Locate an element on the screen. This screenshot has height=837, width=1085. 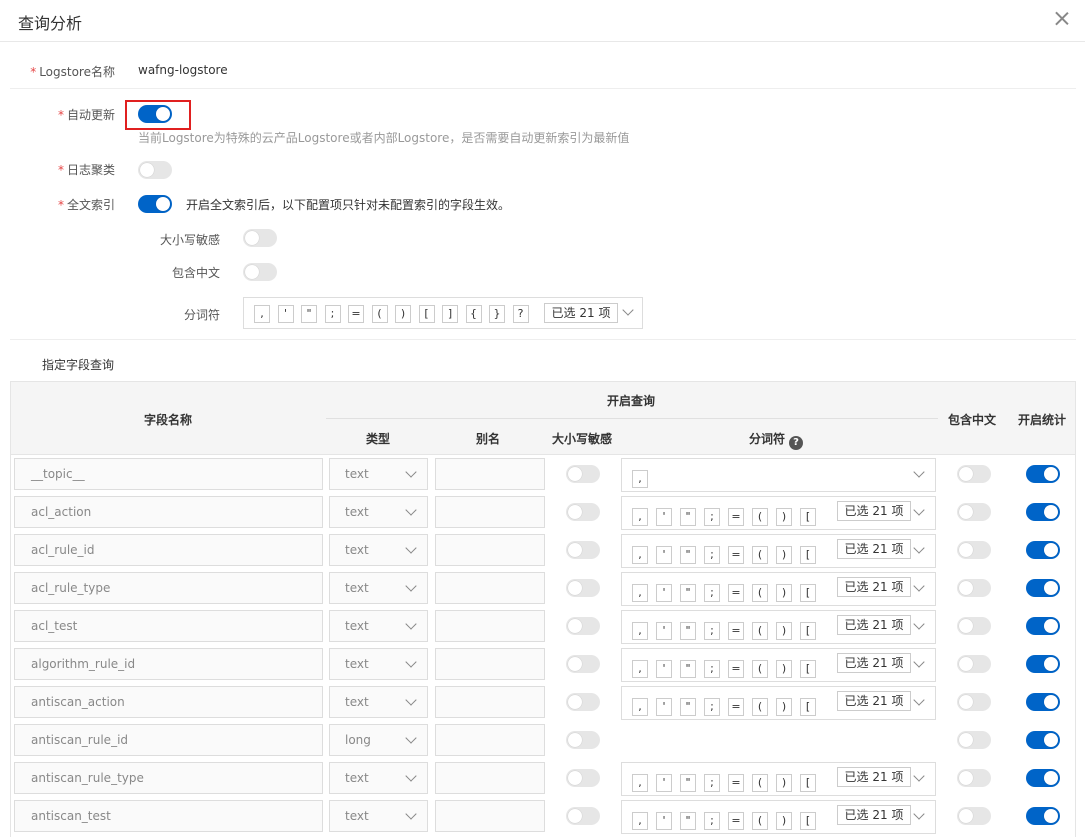
field-name-input: antiscan_rule_type is located at coordinates (168, 778).